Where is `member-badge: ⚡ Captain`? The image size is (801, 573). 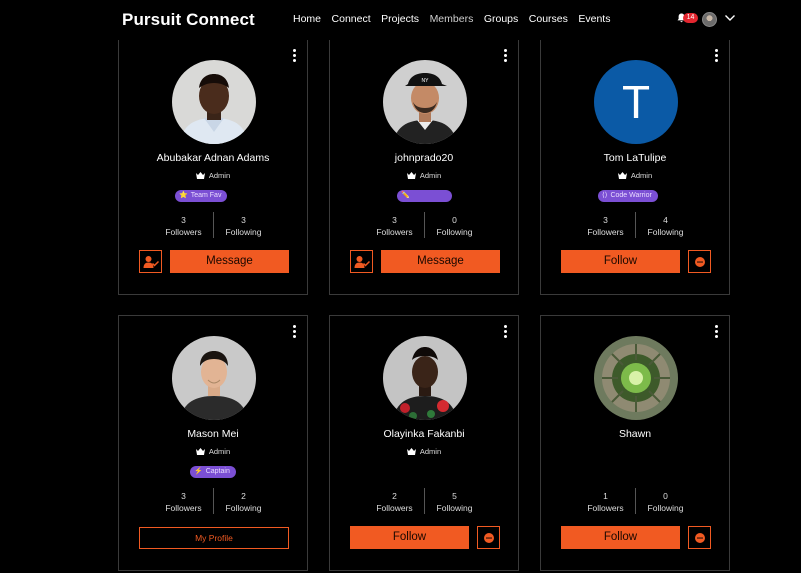 member-badge: ⚡ Captain is located at coordinates (213, 472).